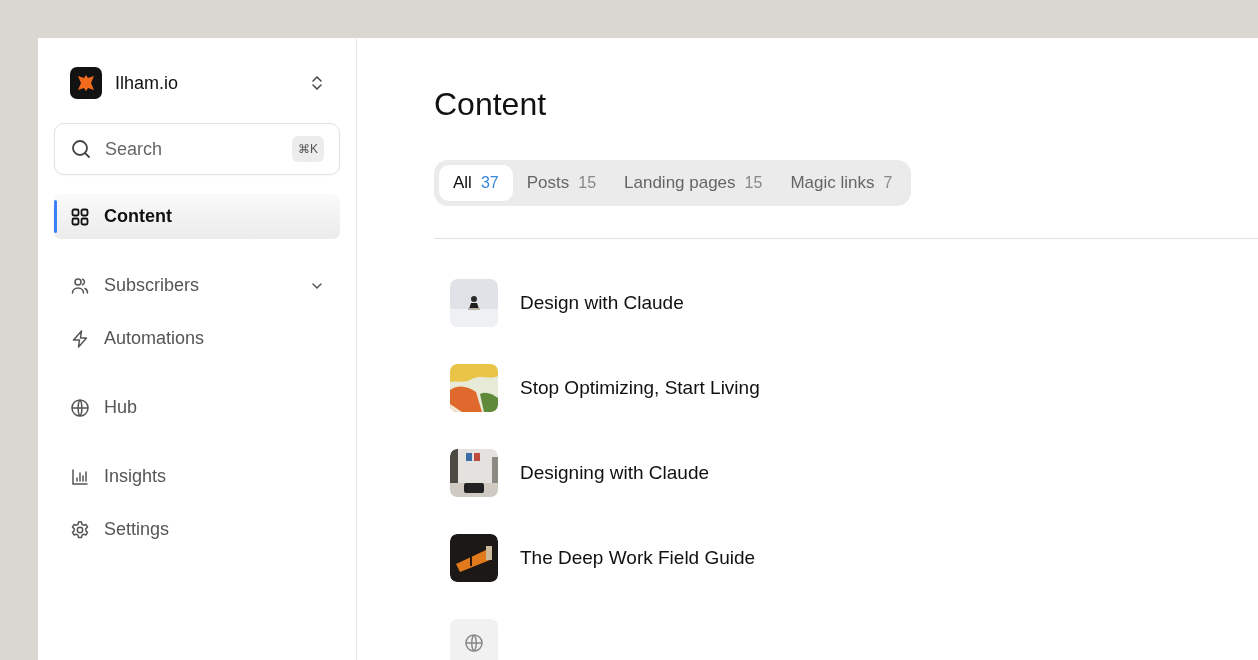  Describe the element at coordinates (197, 216) in the screenshot. I see `sidebar-item: Content` at that location.